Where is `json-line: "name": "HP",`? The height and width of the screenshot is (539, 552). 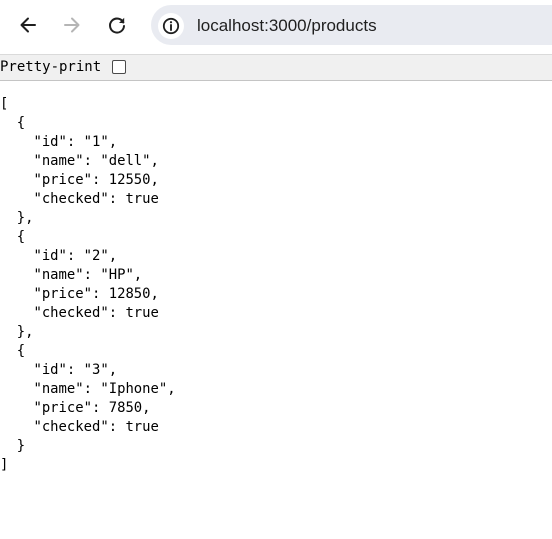
json-line: "name": "HP", is located at coordinates (71, 275).